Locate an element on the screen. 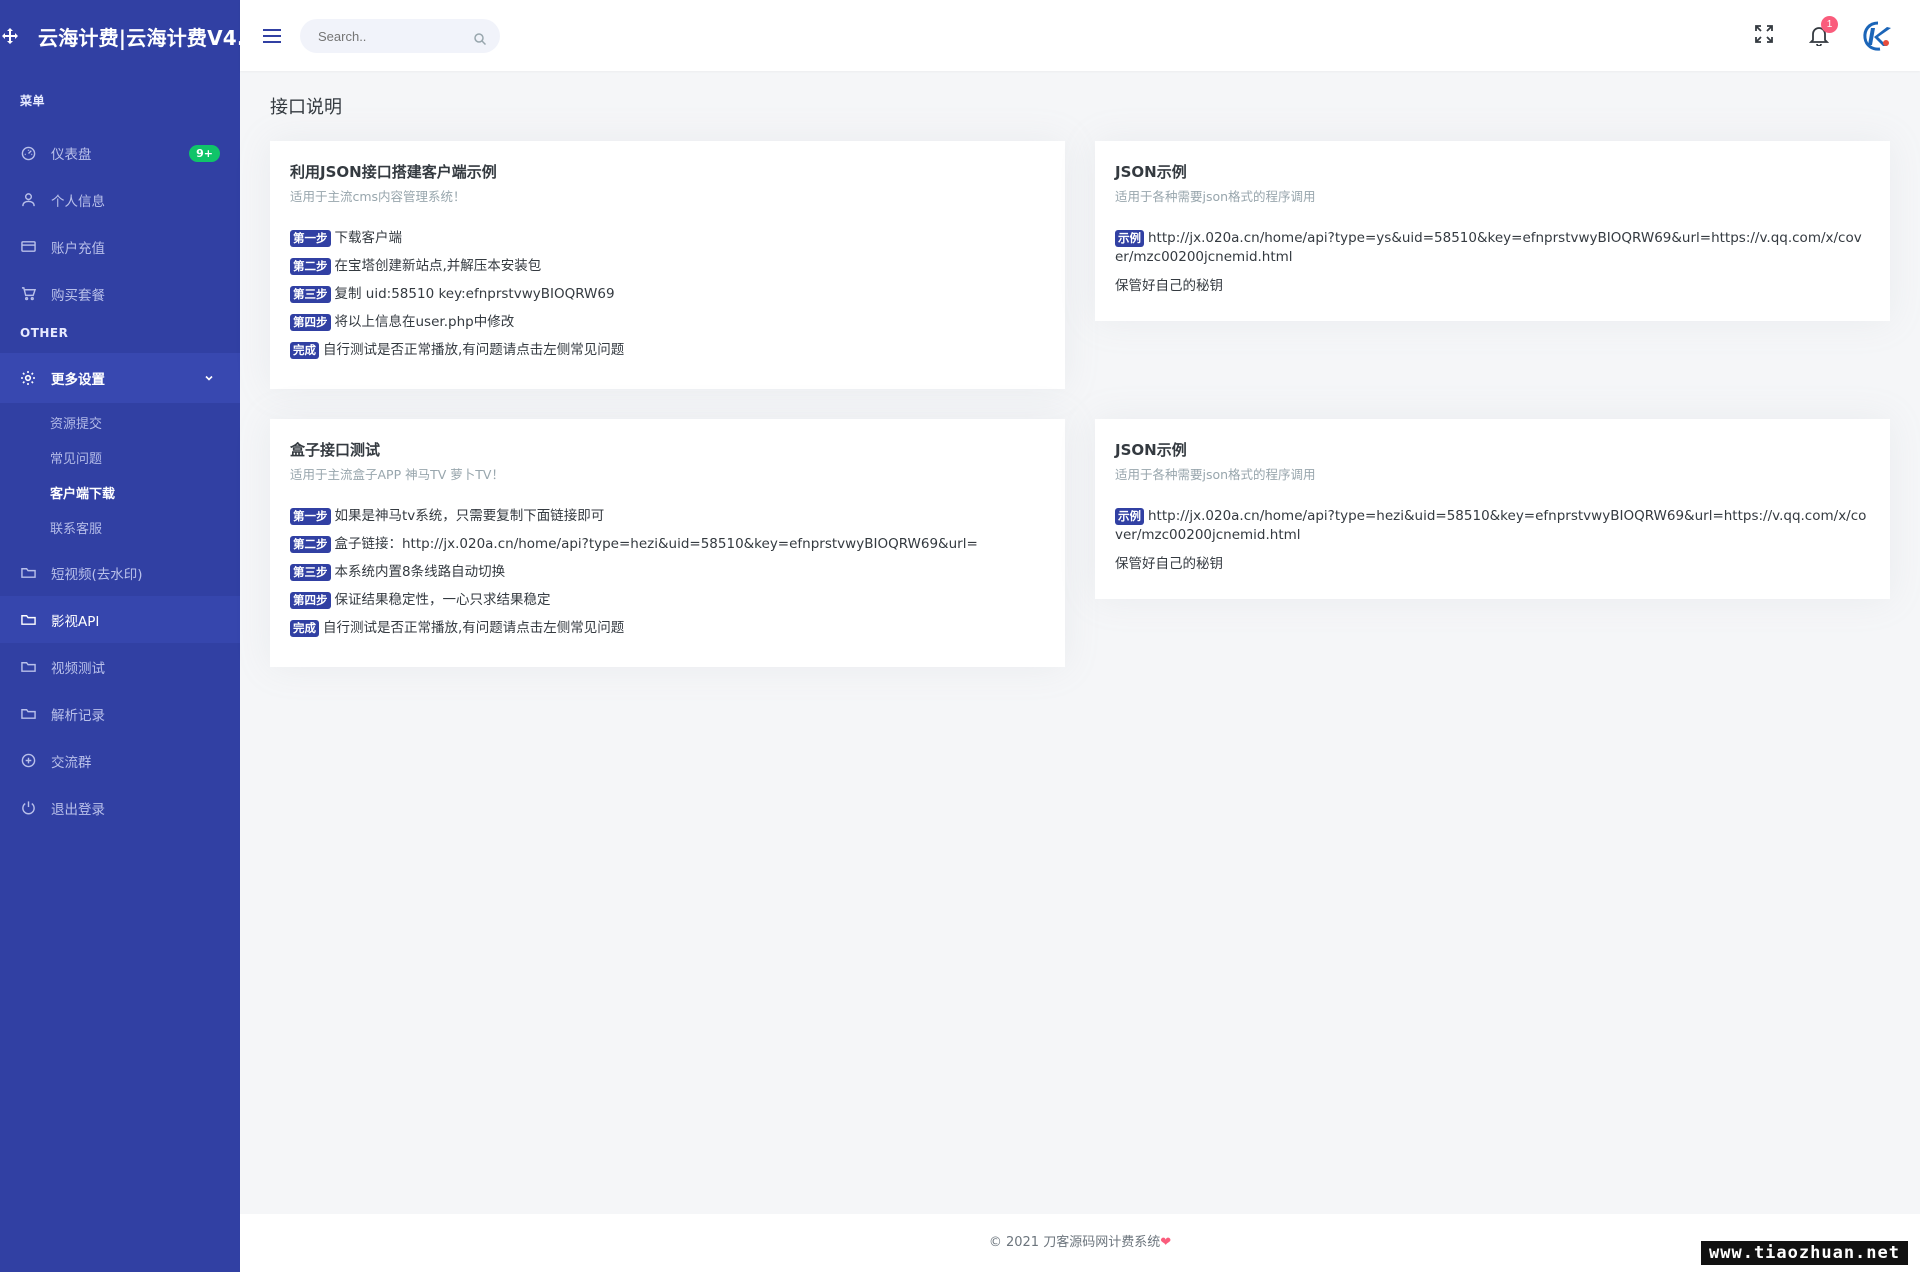  menu-toggle-icon is located at coordinates (272, 36).